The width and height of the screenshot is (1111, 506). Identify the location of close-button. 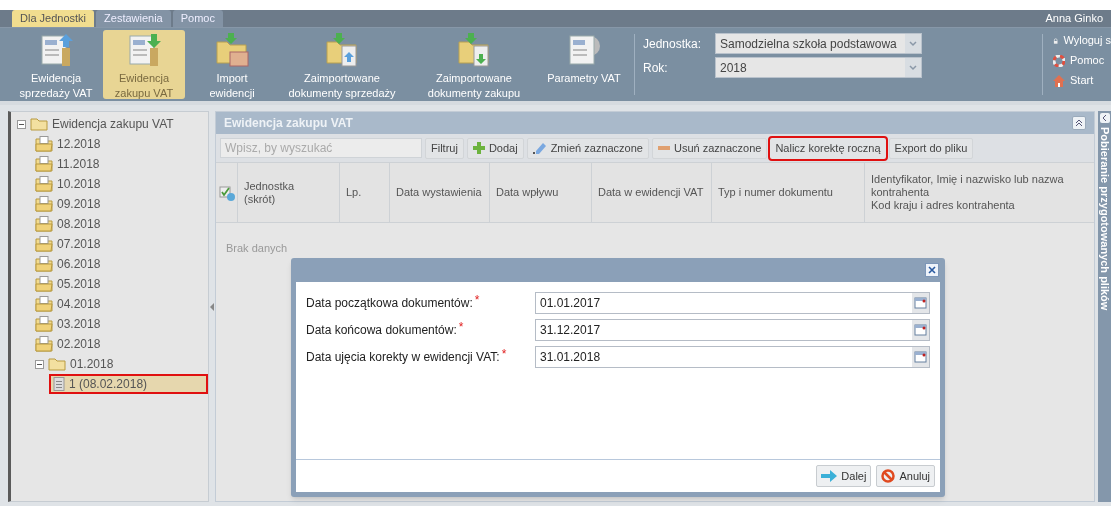
(932, 270).